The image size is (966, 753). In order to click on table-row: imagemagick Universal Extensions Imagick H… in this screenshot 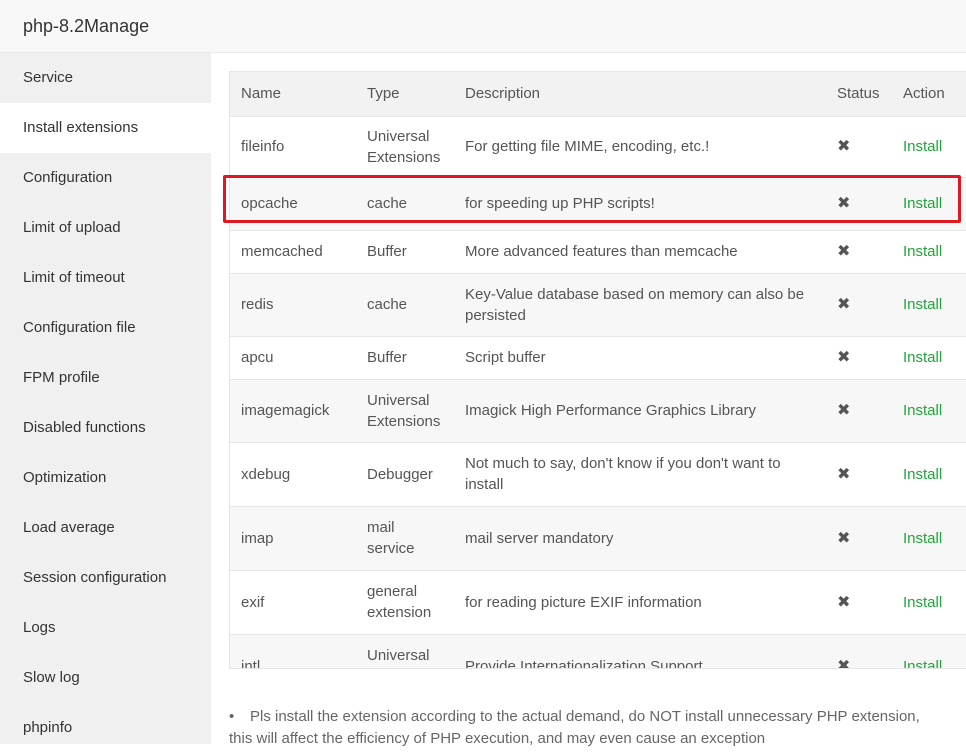, I will do `click(598, 411)`.